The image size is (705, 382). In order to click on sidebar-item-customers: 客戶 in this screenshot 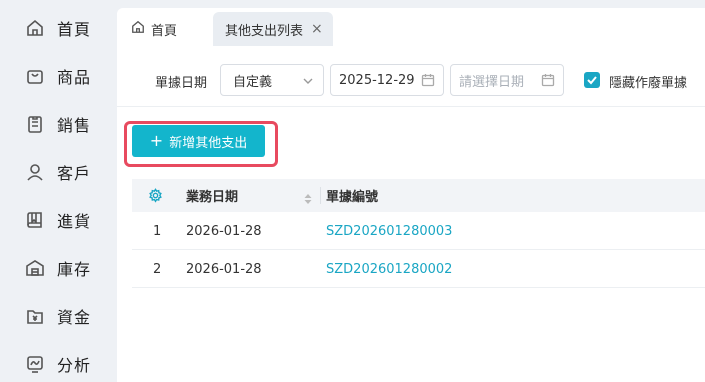, I will do `click(58, 172)`.